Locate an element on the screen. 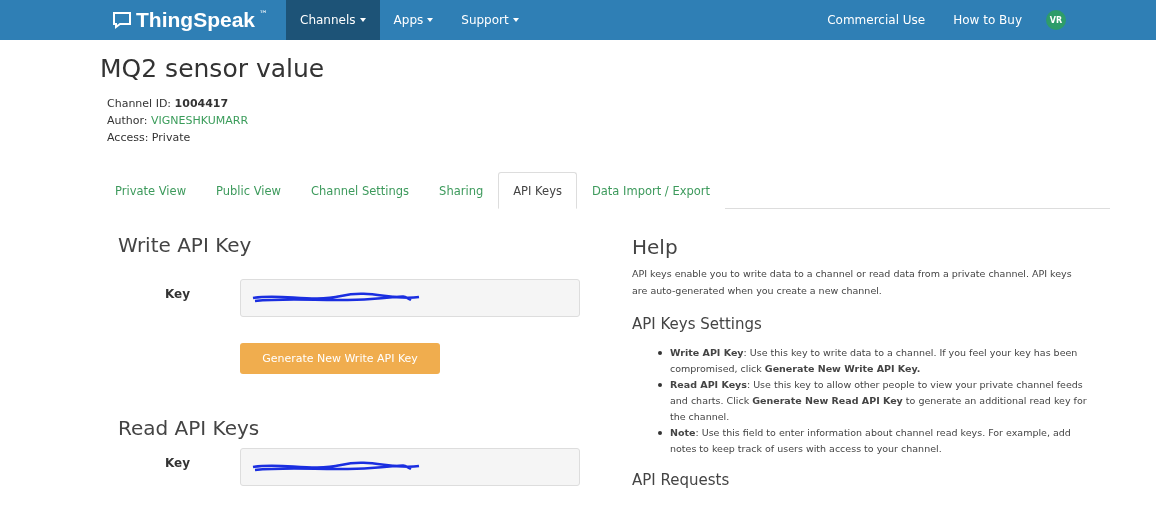 The height and width of the screenshot is (505, 1156). nav-menu-item: Apps is located at coordinates (413, 20).